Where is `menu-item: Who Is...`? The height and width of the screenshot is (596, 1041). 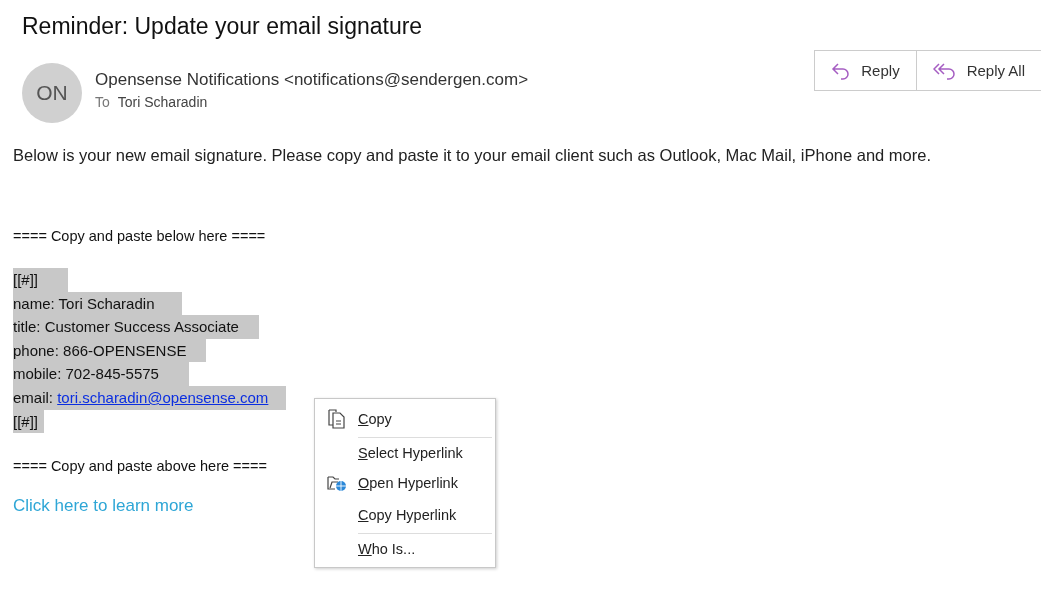 menu-item: Who Is... is located at coordinates (405, 549).